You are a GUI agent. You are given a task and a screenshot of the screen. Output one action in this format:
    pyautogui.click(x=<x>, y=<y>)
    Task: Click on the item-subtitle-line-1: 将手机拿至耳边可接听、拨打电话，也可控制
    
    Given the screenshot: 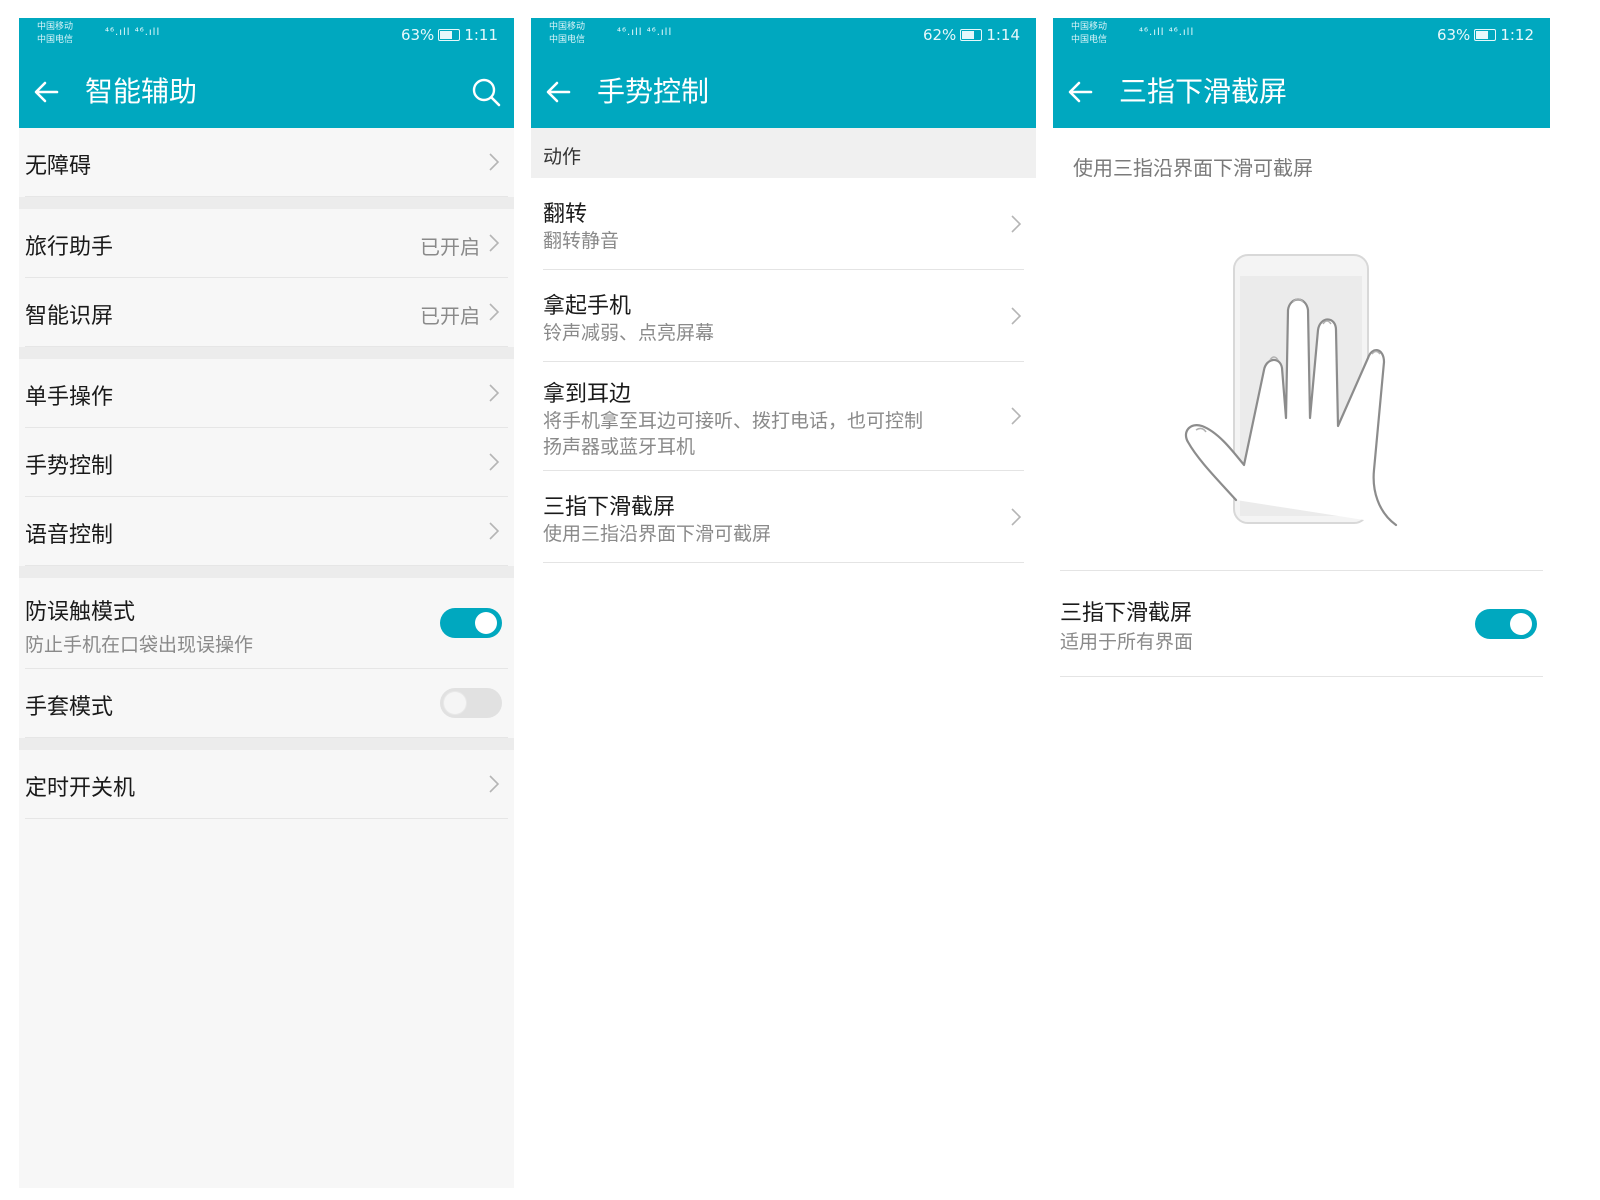 What is the action you would take?
    pyautogui.click(x=733, y=421)
    